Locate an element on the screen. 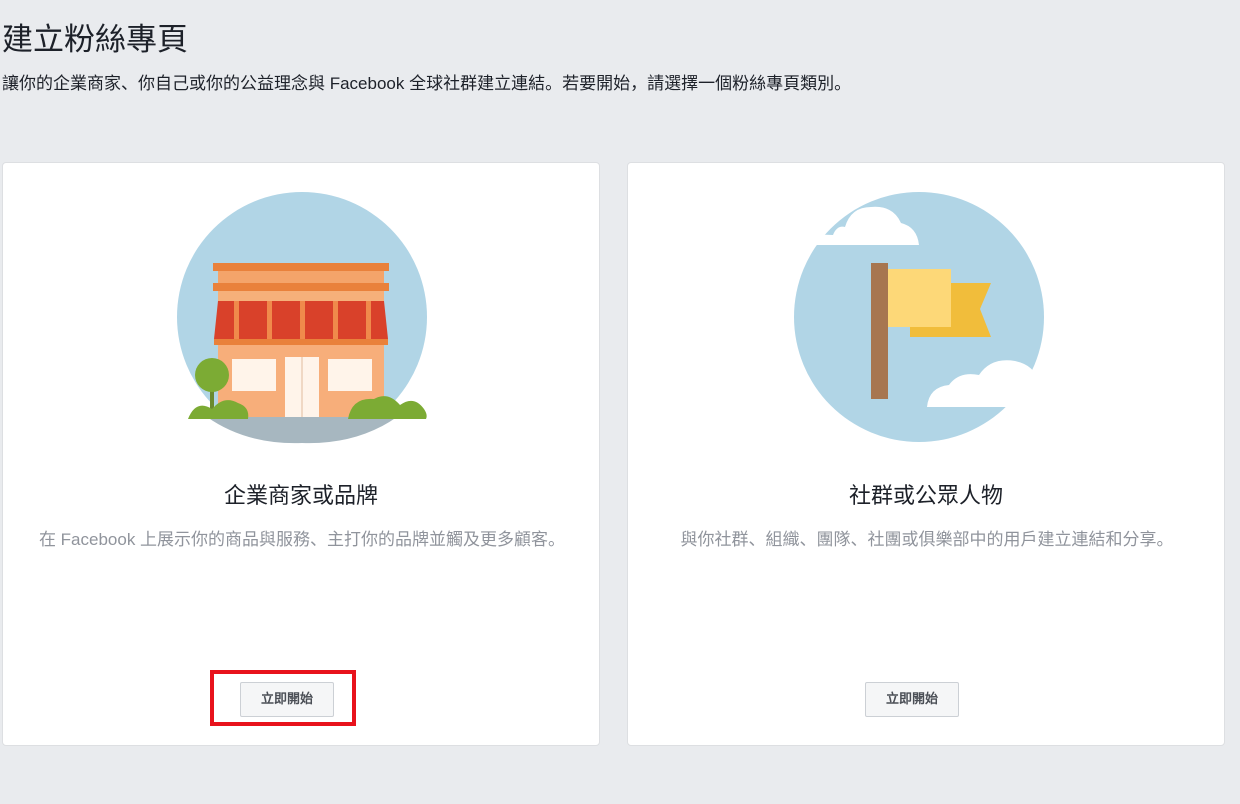  card-description: 在 Facebook 上展示你的商品與服務、主打你的品牌並觸及更多顧客。 is located at coordinates (302, 539).